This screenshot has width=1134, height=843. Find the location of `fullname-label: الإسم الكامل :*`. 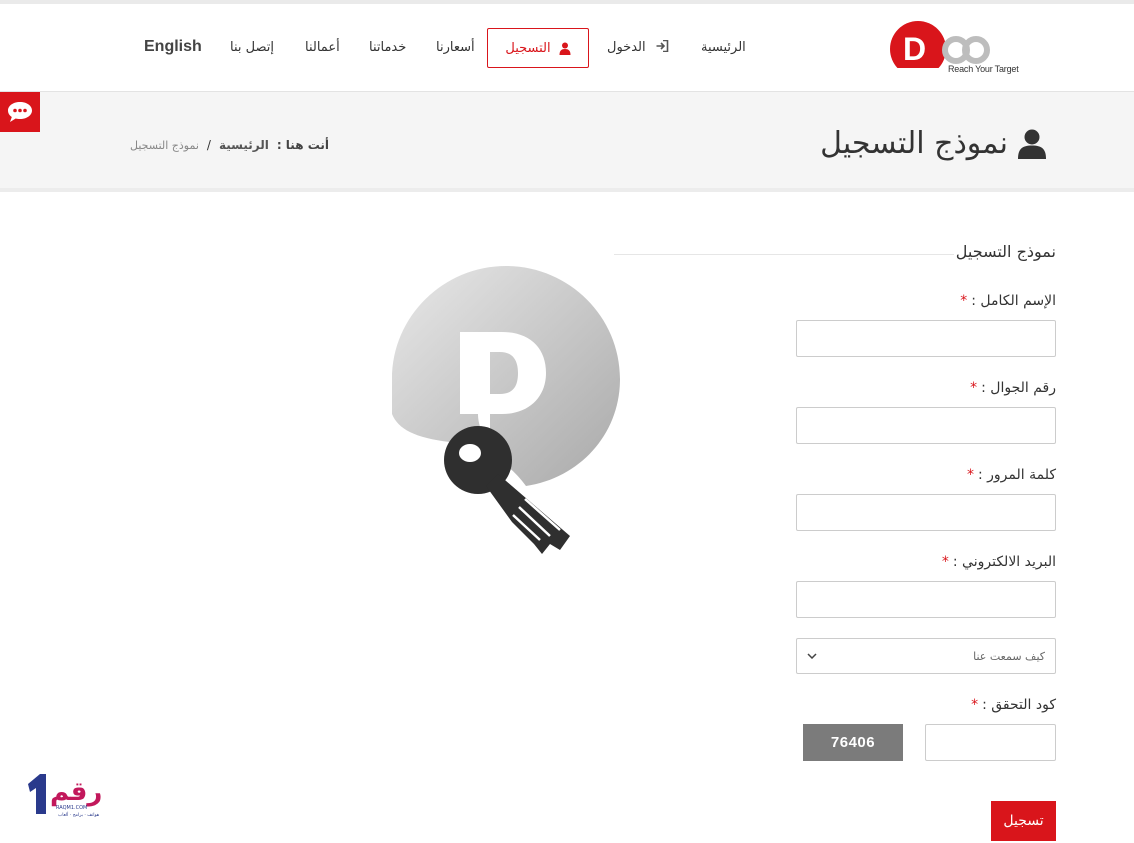

fullname-label: الإسم الكامل :* is located at coordinates (1008, 301).